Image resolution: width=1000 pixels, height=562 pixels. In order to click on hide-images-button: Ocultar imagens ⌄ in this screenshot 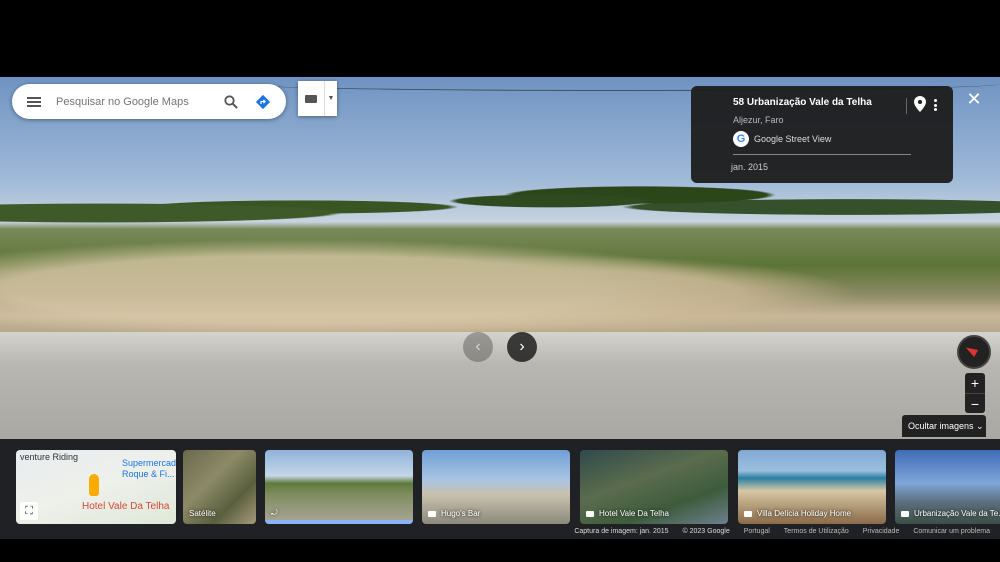, I will do `click(944, 426)`.